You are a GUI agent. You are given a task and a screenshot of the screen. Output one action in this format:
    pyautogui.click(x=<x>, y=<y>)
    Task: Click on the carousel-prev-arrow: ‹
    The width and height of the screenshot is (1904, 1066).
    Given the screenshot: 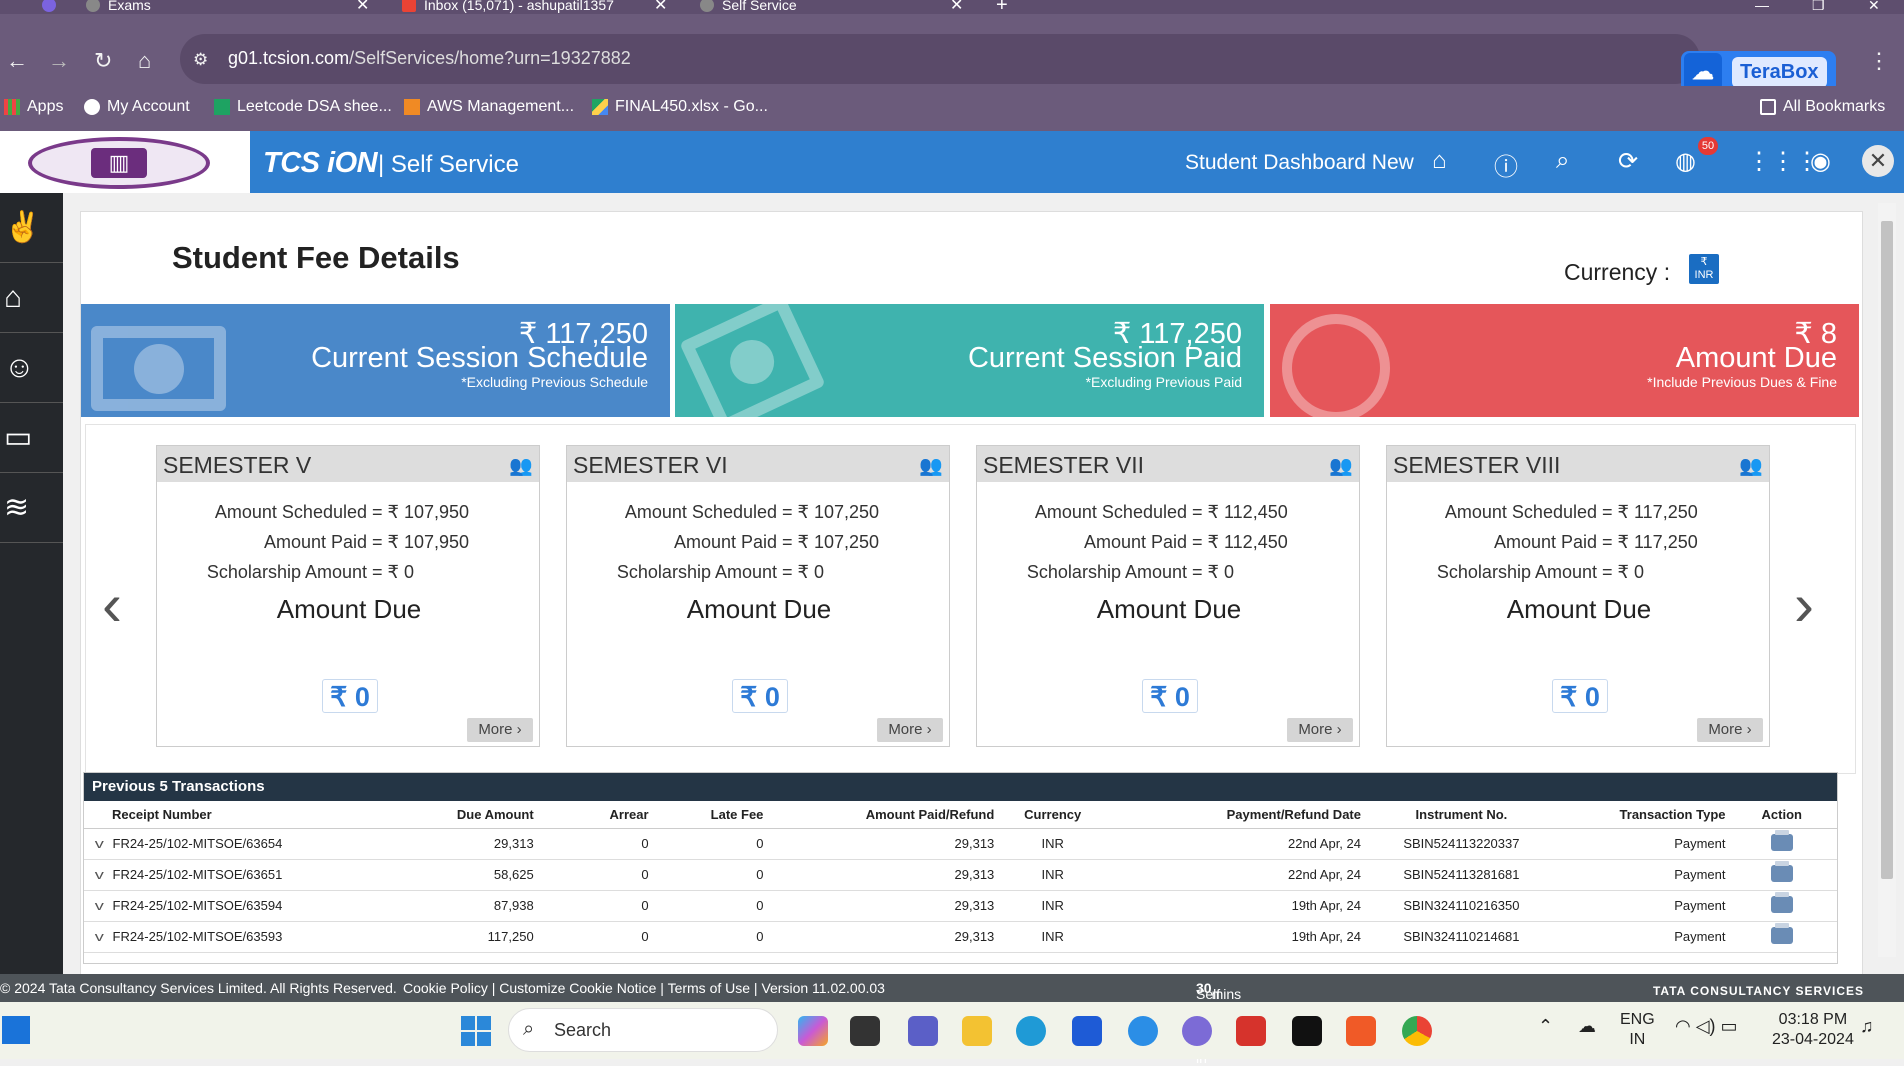 What is the action you would take?
    pyautogui.click(x=112, y=604)
    